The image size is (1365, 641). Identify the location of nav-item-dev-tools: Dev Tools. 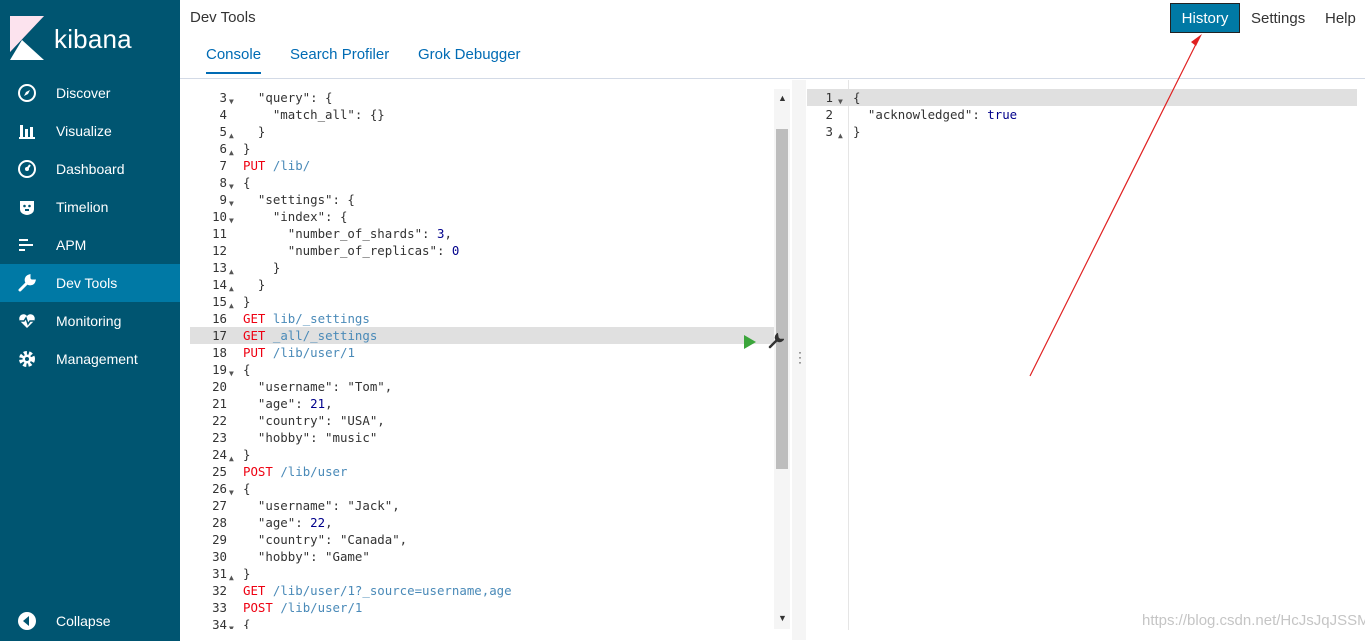
(90, 283).